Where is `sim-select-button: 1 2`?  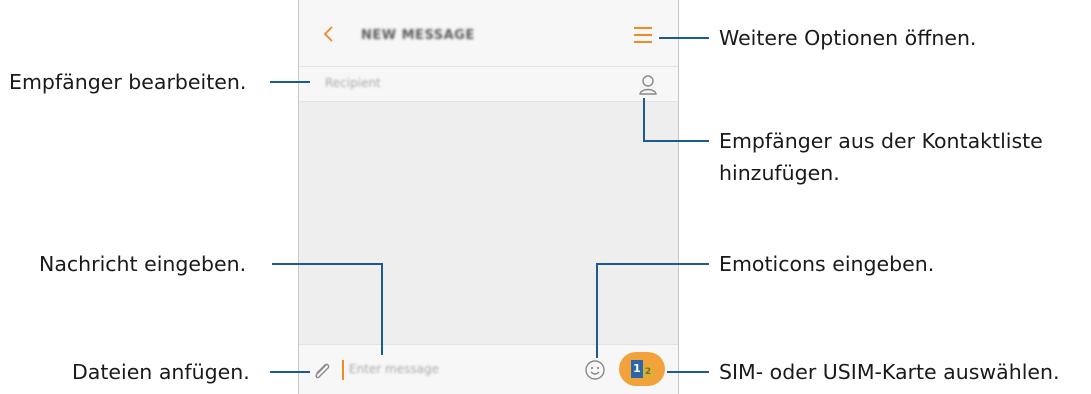 sim-select-button: 1 2 is located at coordinates (642, 369).